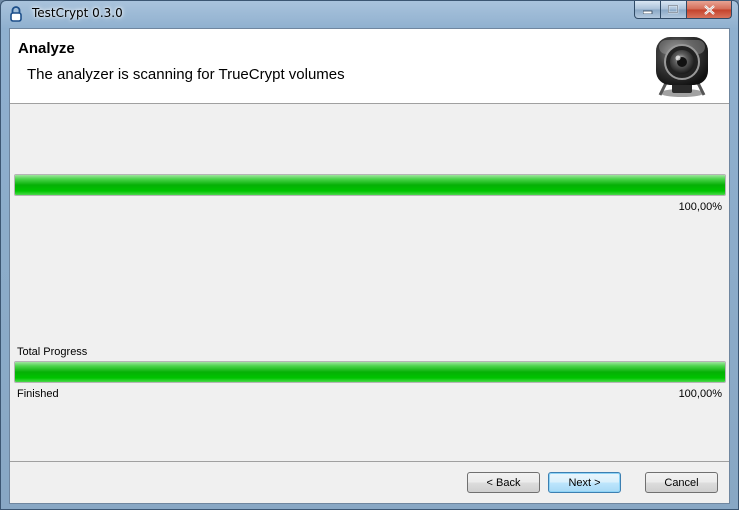  What do you see at coordinates (700, 394) in the screenshot?
I see `total-progress-percent: 100,00%` at bounding box center [700, 394].